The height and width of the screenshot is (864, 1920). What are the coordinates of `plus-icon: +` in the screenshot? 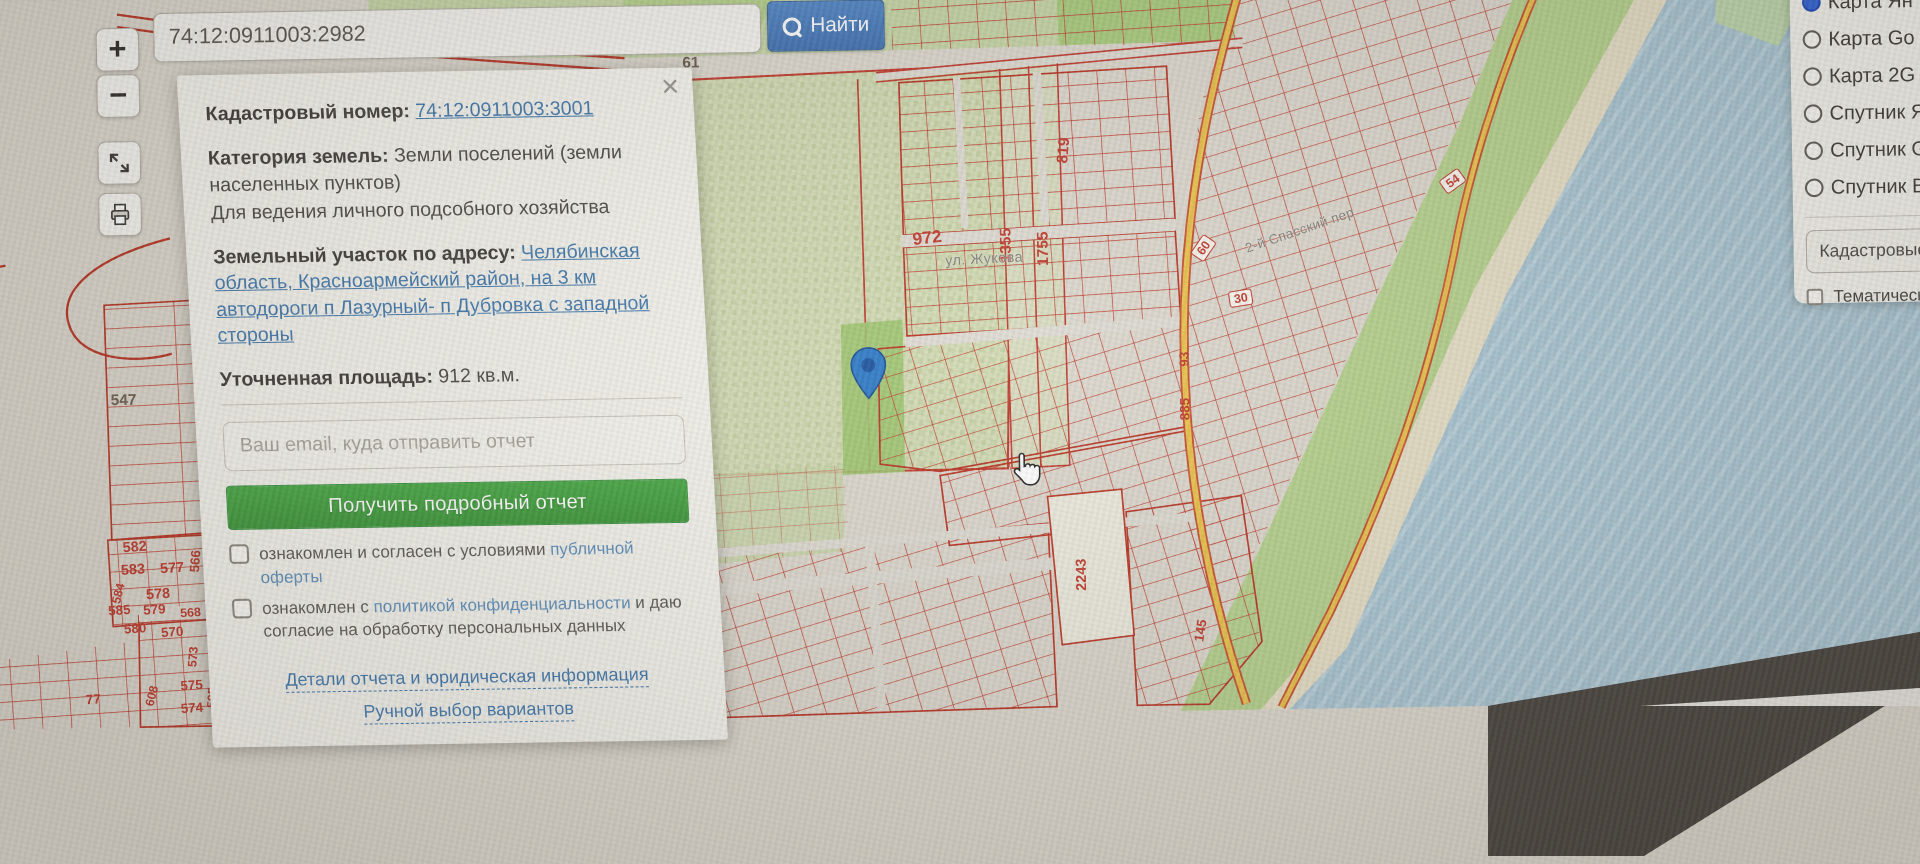 It's located at (117, 49).